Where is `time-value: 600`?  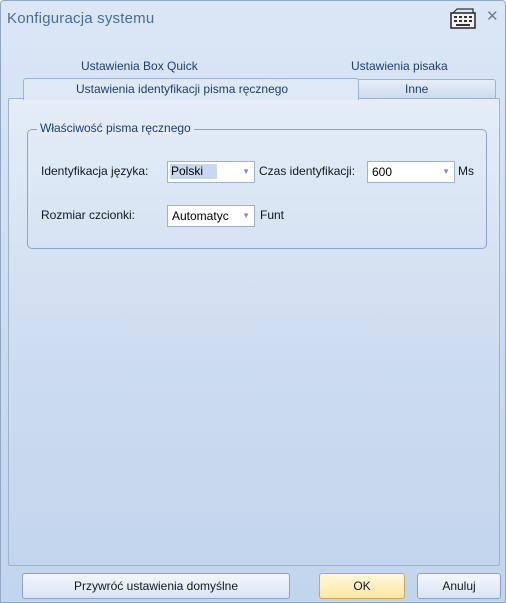 time-value: 600 is located at coordinates (382, 172).